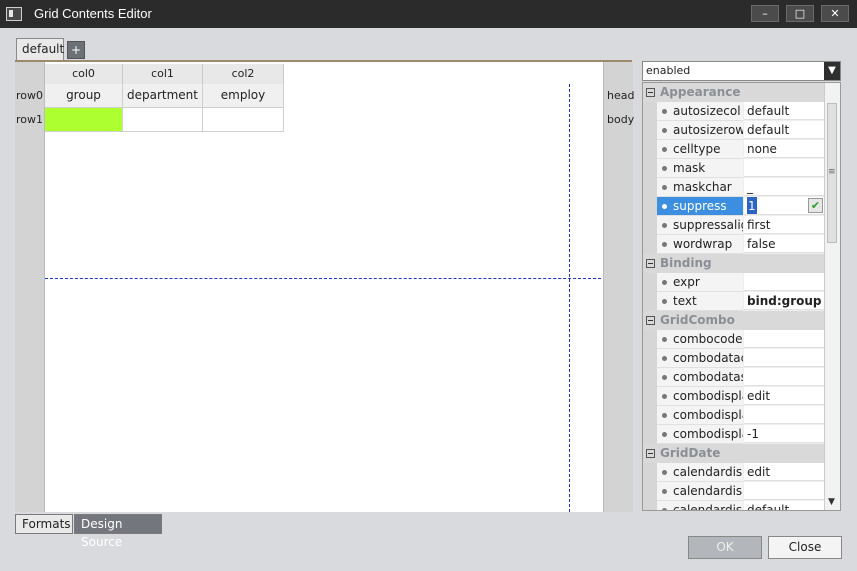  I want to click on property-grid-scrollbar: ≡ ▼, so click(832, 296).